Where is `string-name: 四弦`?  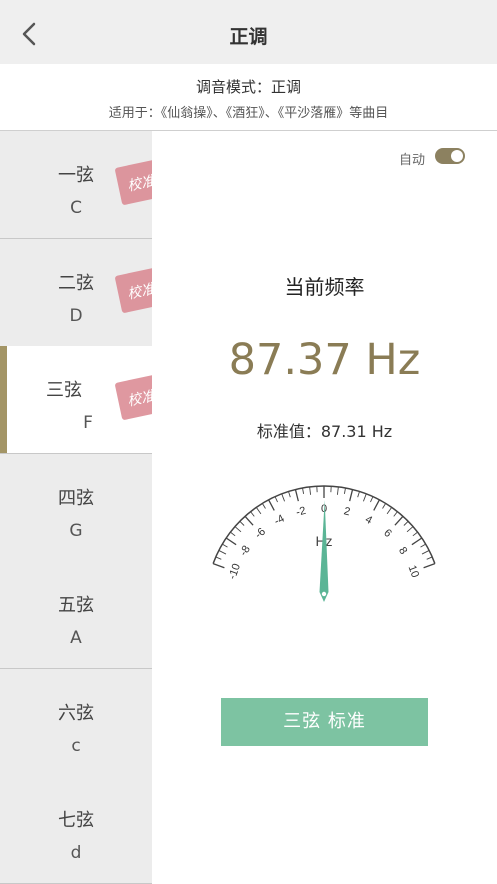
string-name: 四弦 is located at coordinates (76, 497).